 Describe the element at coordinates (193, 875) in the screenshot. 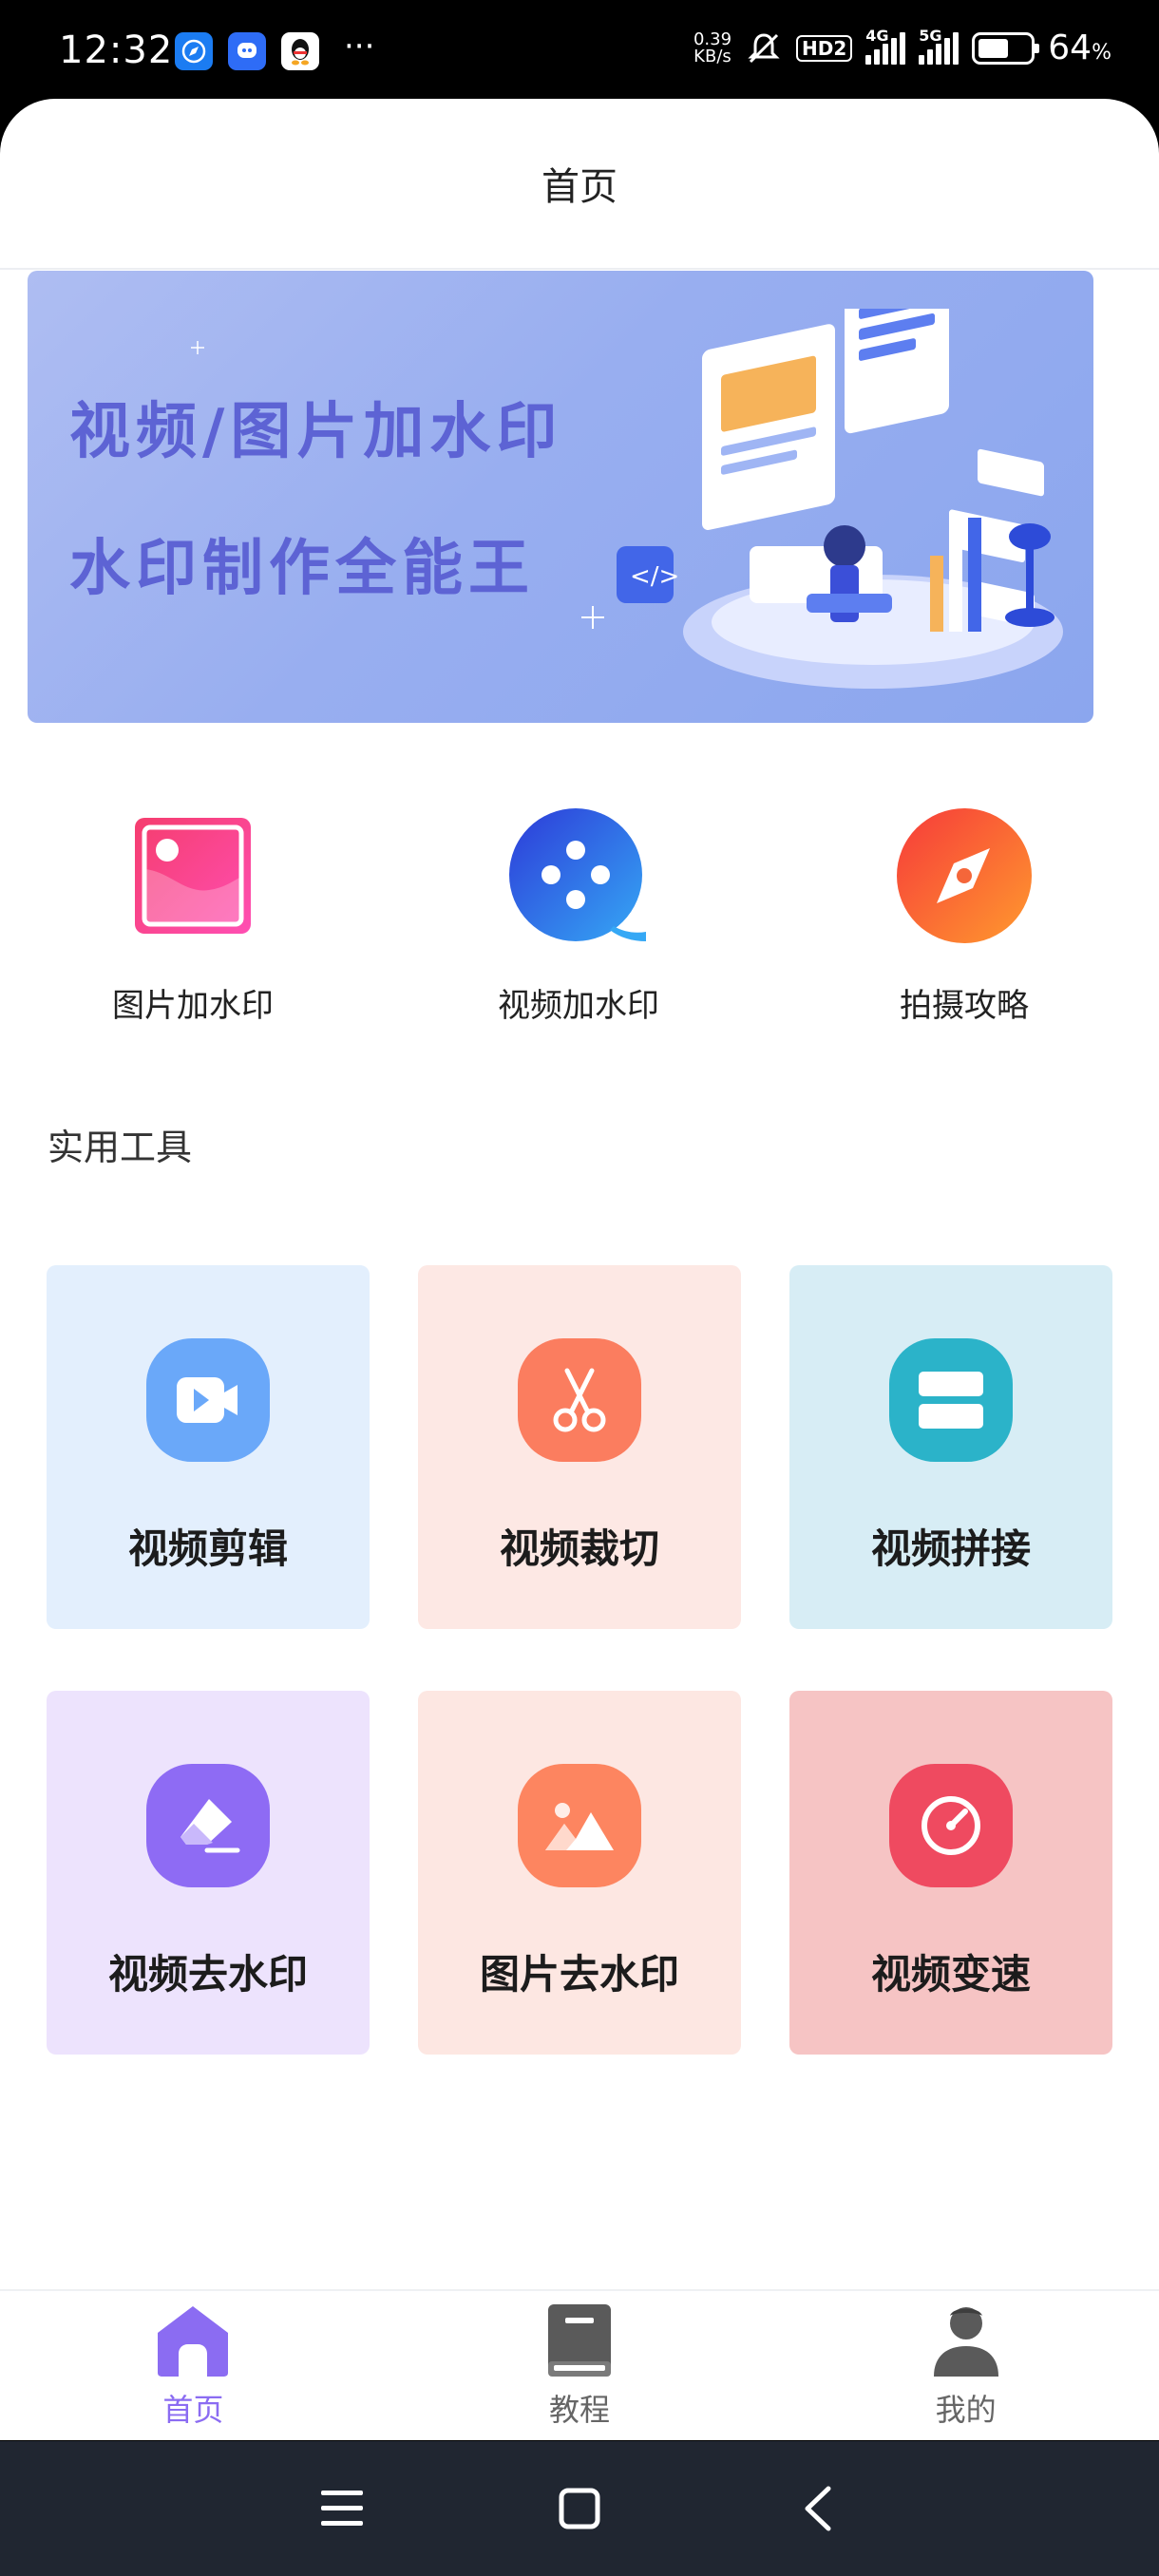

I see `image-watermark-icon` at that location.